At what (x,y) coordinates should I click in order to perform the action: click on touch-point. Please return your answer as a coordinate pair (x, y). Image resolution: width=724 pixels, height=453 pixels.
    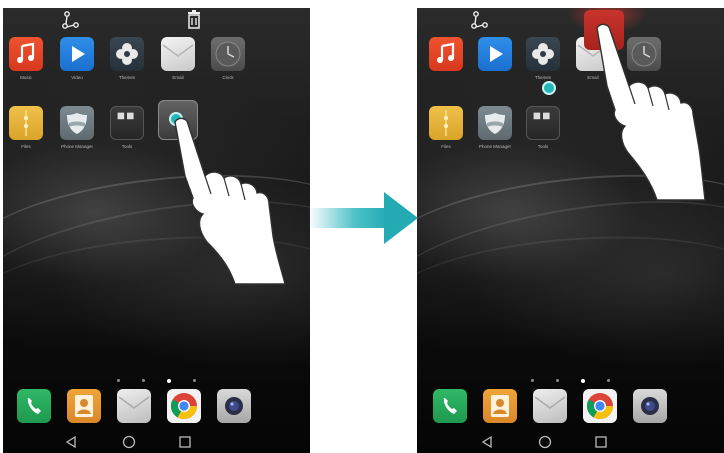
    Looking at the image, I should click on (549, 88).